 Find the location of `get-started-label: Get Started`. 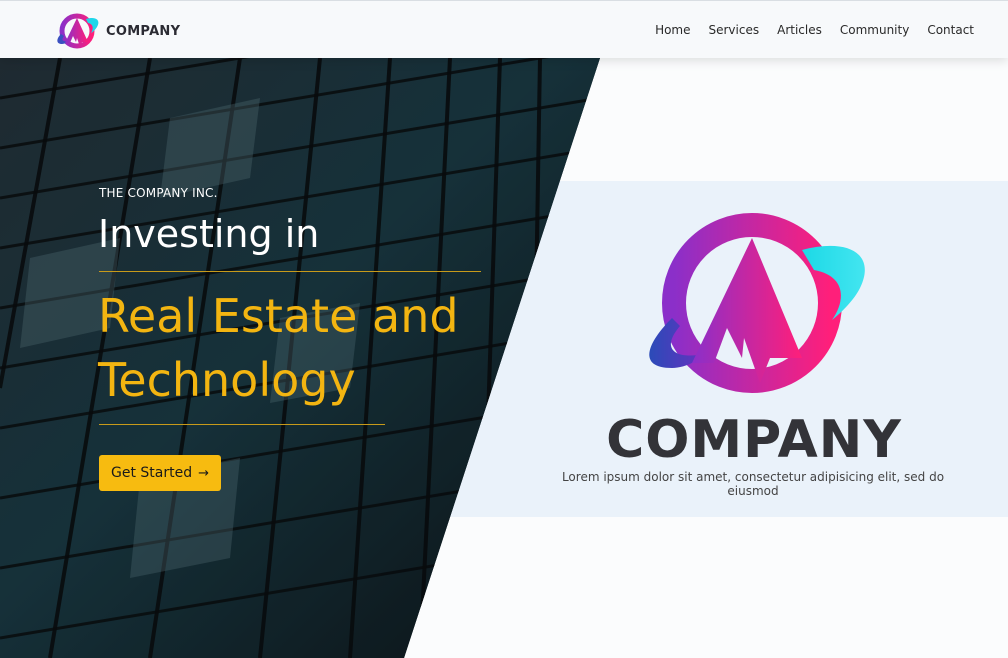

get-started-label: Get Started is located at coordinates (151, 473).